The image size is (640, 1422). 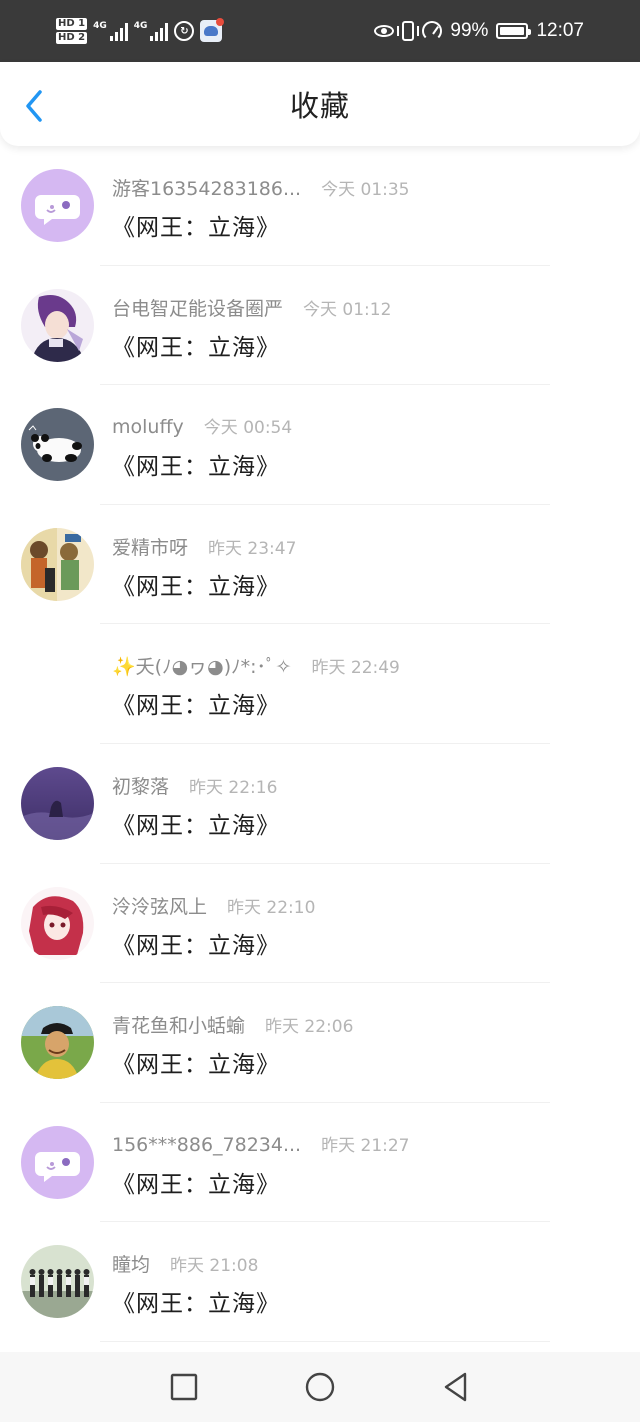 I want to click on status-bar: HD 1 HD 2 4G 4G ↻ 99% 12:07, so click(x=320, y=31).